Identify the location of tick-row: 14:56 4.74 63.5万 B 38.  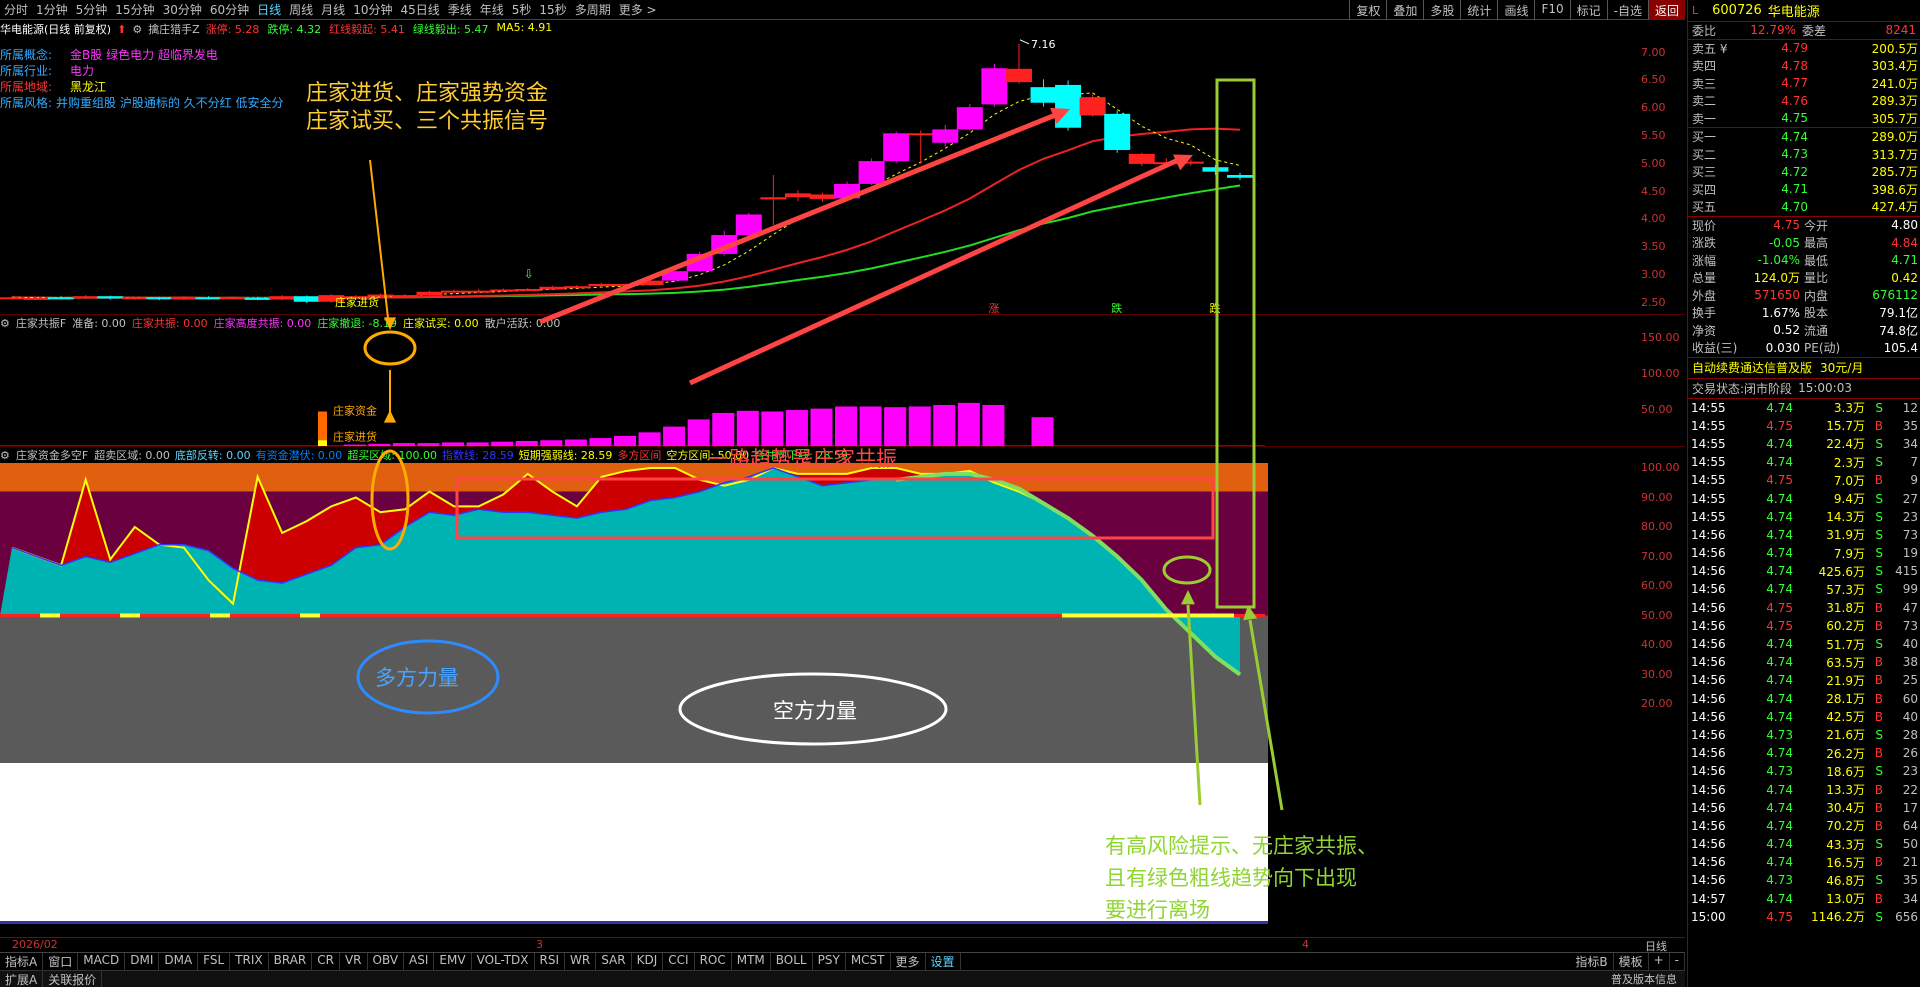
(1804, 662).